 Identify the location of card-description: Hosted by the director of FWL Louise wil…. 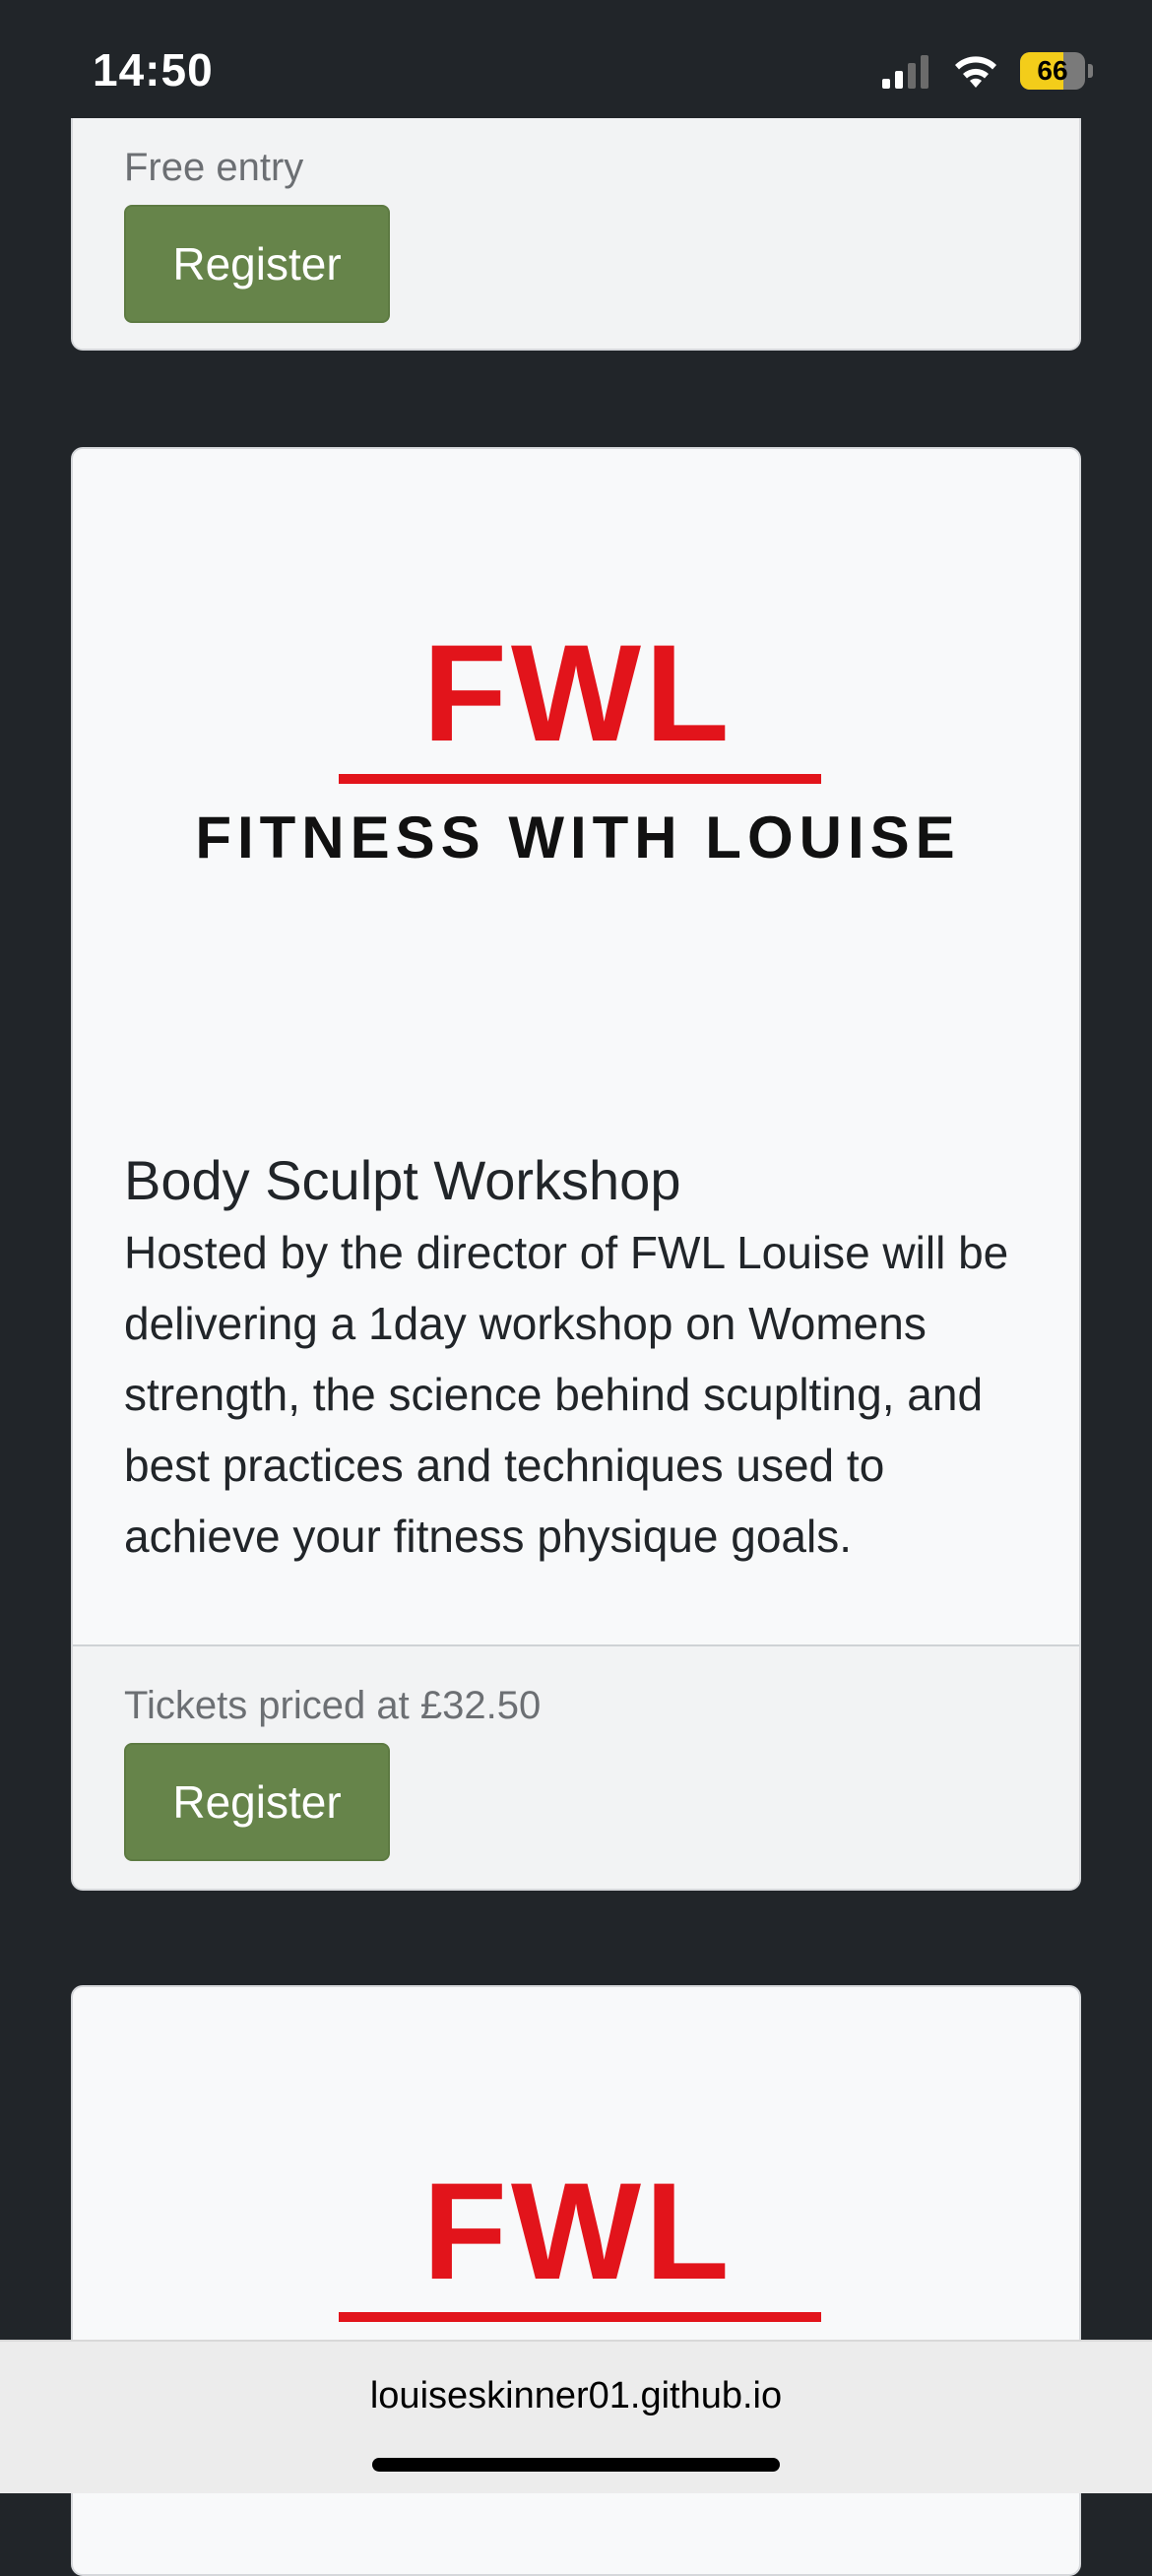
(566, 1394).